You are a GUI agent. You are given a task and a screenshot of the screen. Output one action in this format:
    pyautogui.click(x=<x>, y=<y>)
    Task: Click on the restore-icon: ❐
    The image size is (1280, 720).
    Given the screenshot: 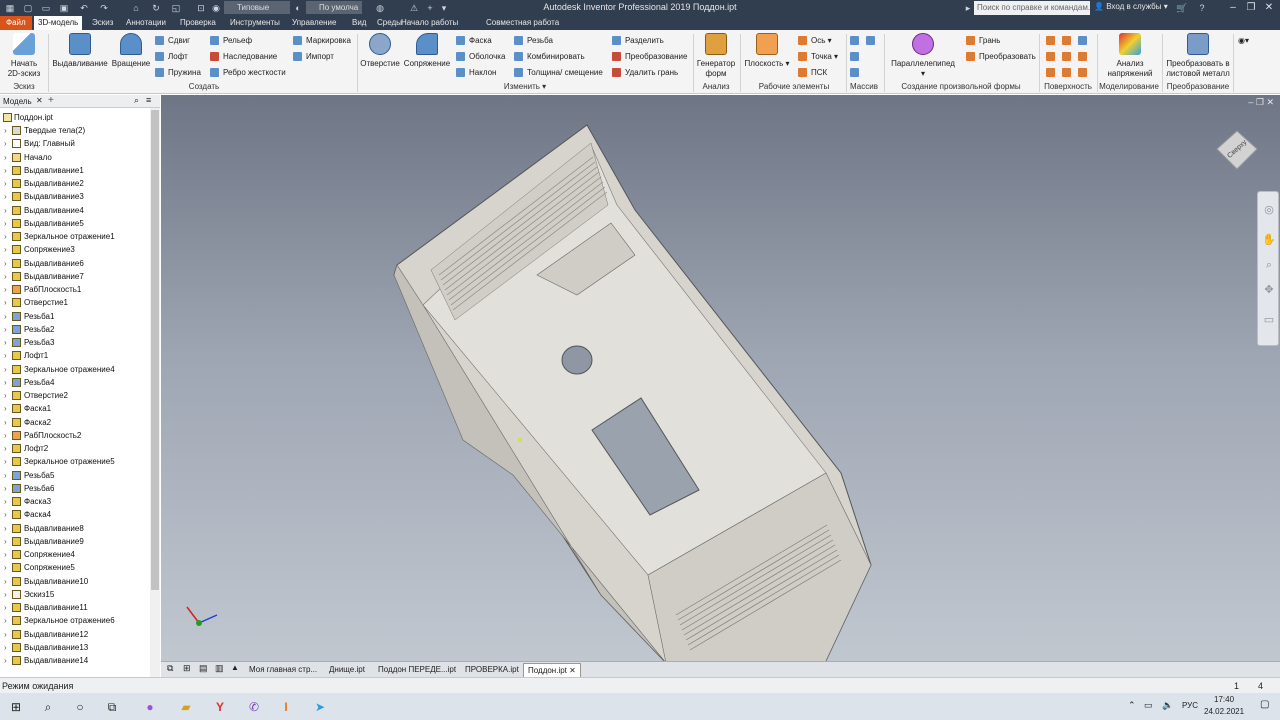 What is the action you would take?
    pyautogui.click(x=1251, y=8)
    